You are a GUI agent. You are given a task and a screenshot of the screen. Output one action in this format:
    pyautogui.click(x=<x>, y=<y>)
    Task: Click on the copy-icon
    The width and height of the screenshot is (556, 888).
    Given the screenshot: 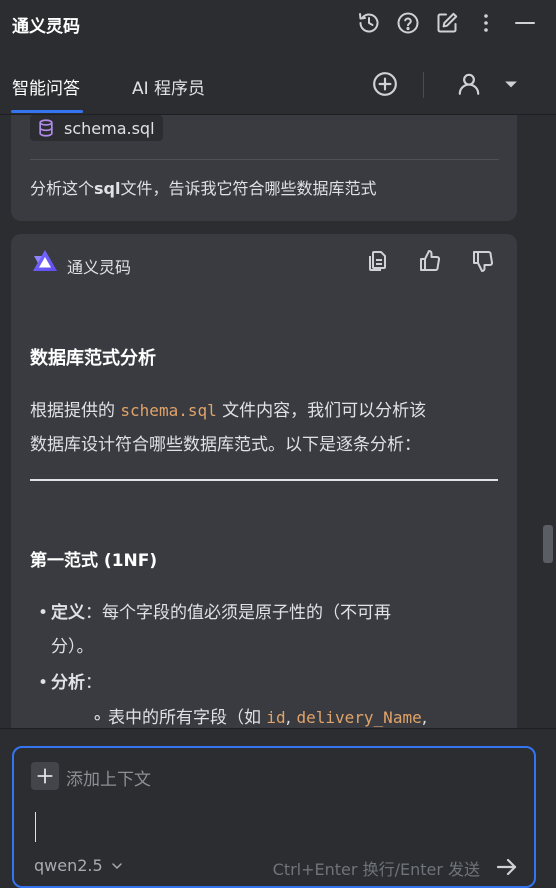 What is the action you would take?
    pyautogui.click(x=377, y=261)
    